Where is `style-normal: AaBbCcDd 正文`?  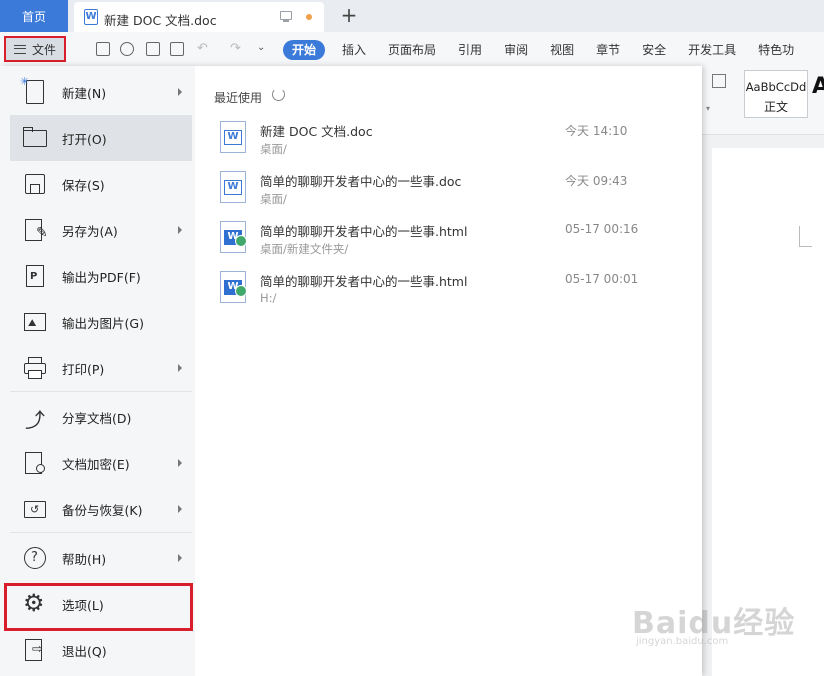
style-normal: AaBbCcDd 正文 is located at coordinates (776, 94).